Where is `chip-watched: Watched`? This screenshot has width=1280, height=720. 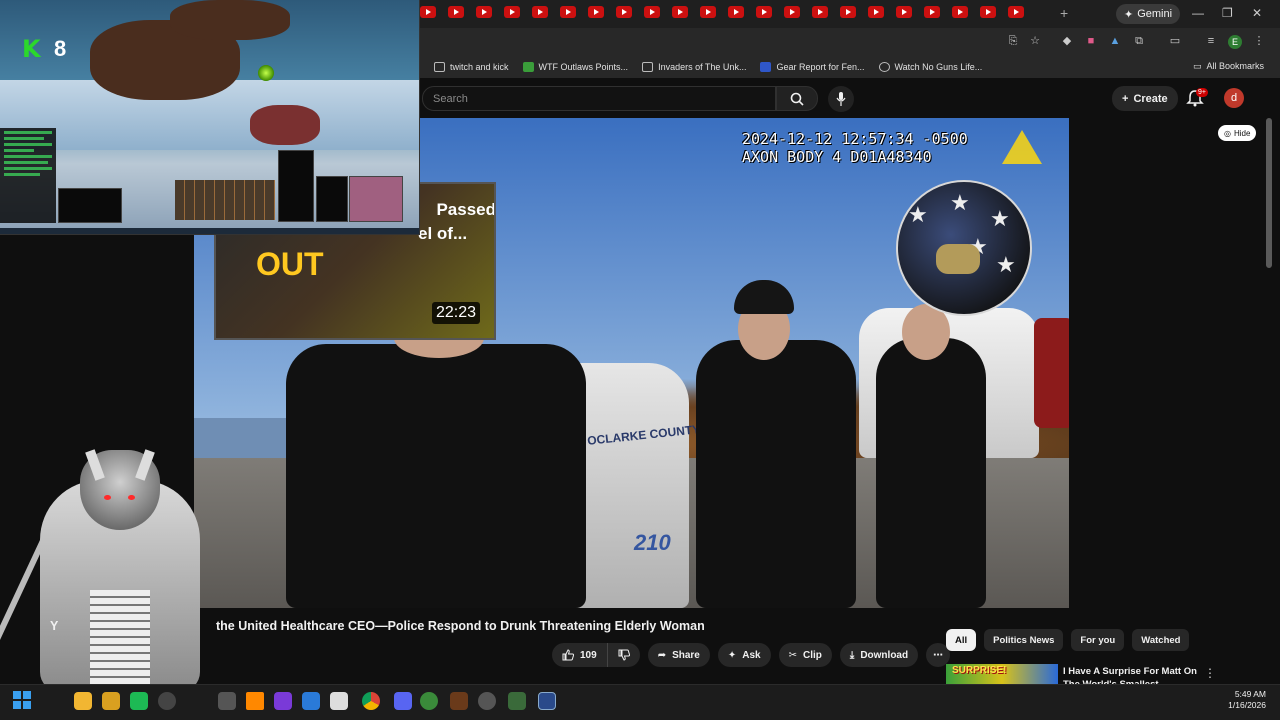
chip-watched: Watched is located at coordinates (1161, 640).